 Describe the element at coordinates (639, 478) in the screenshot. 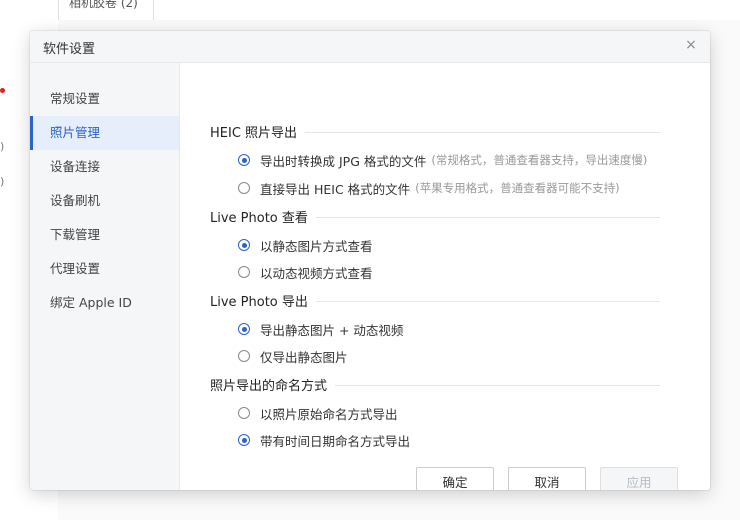

I see `apply-button: 应用` at that location.